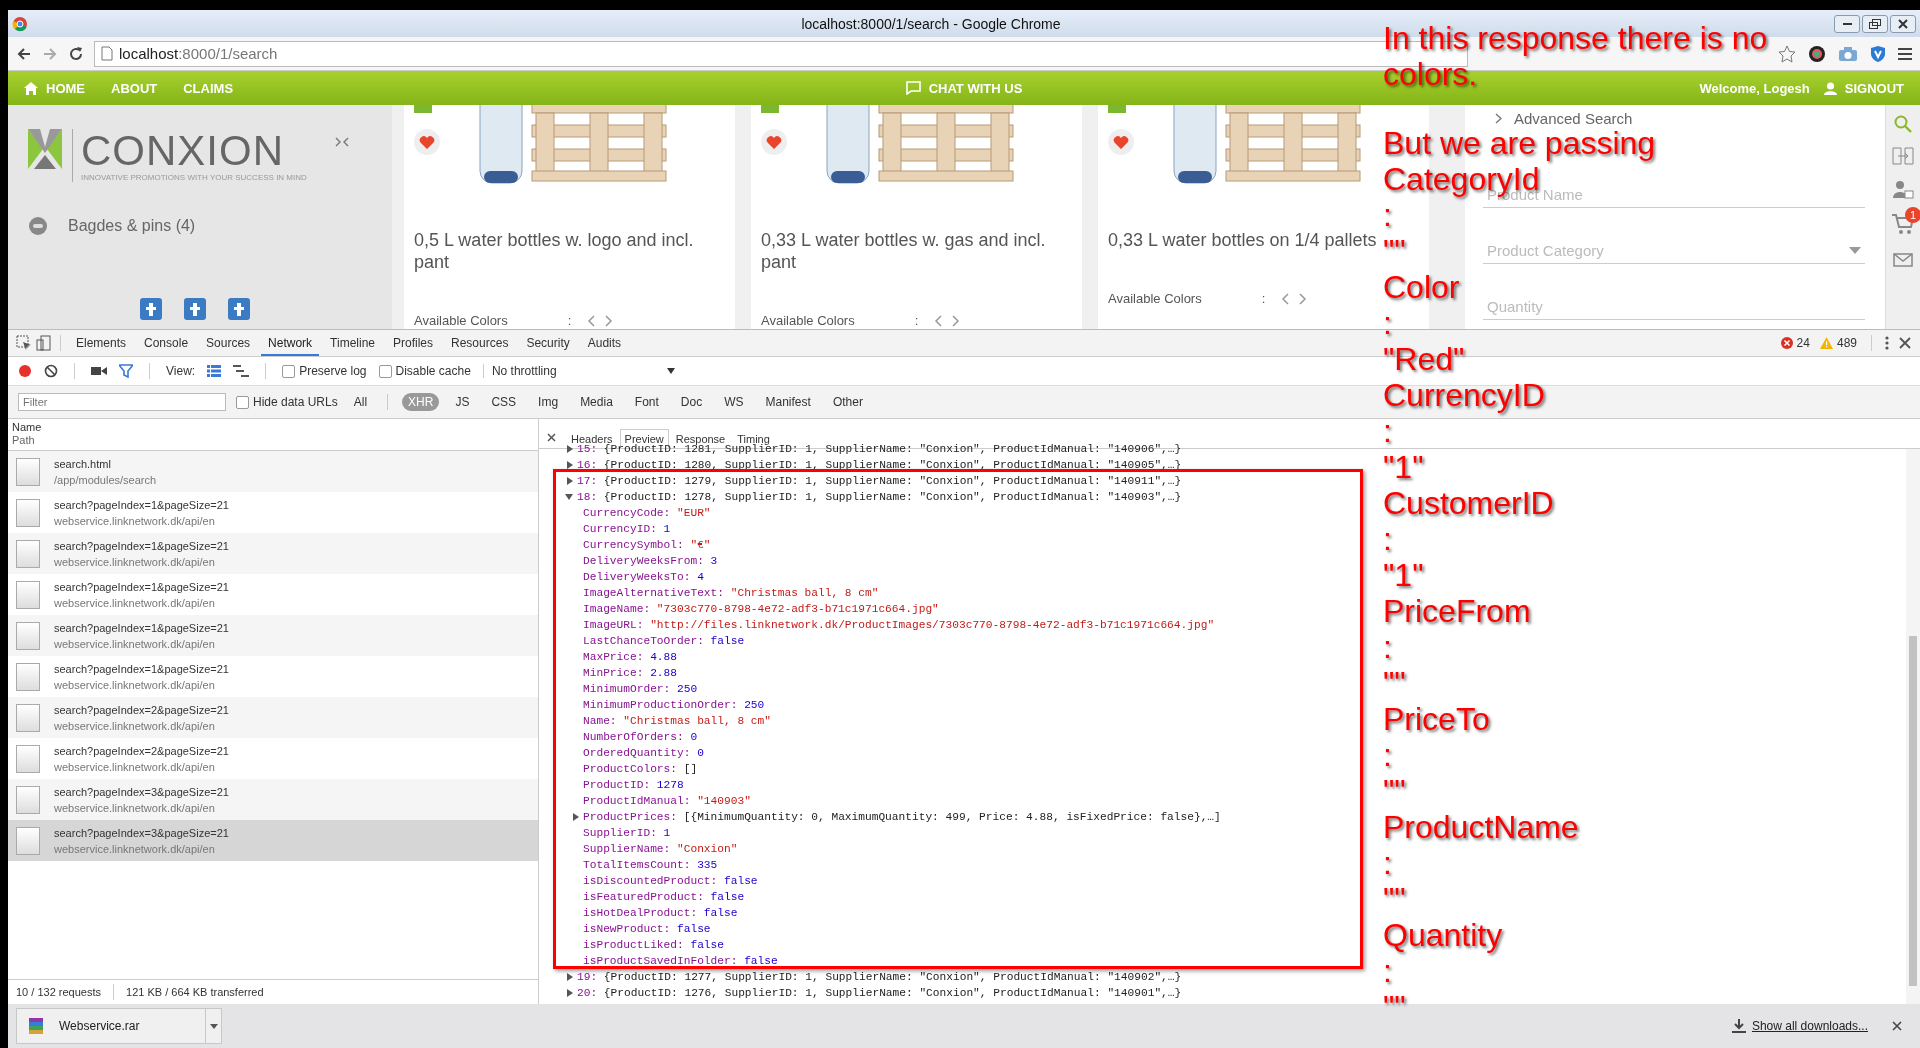  I want to click on restore-button, so click(1875, 23).